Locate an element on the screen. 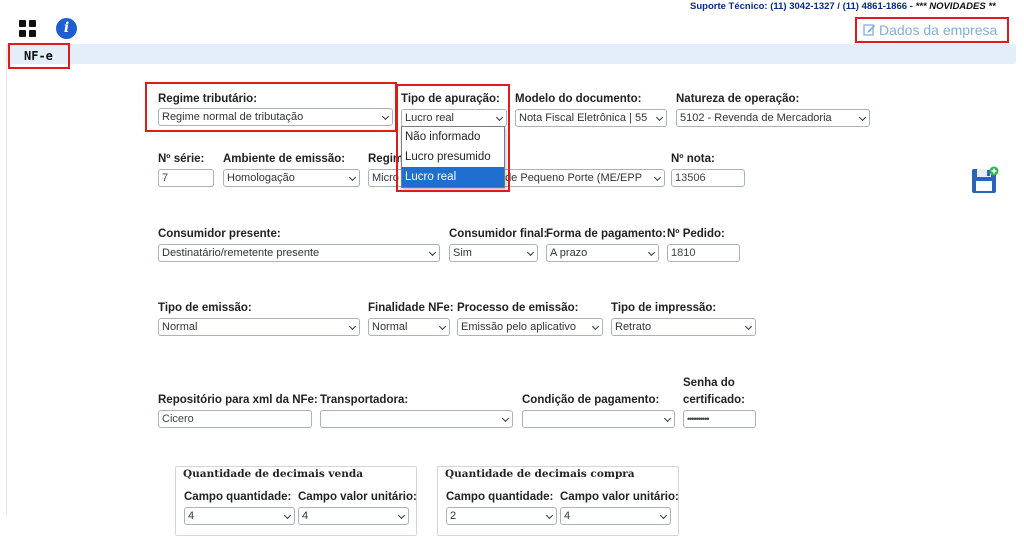  modelo-documento-label: Modelo do documento: is located at coordinates (578, 99).